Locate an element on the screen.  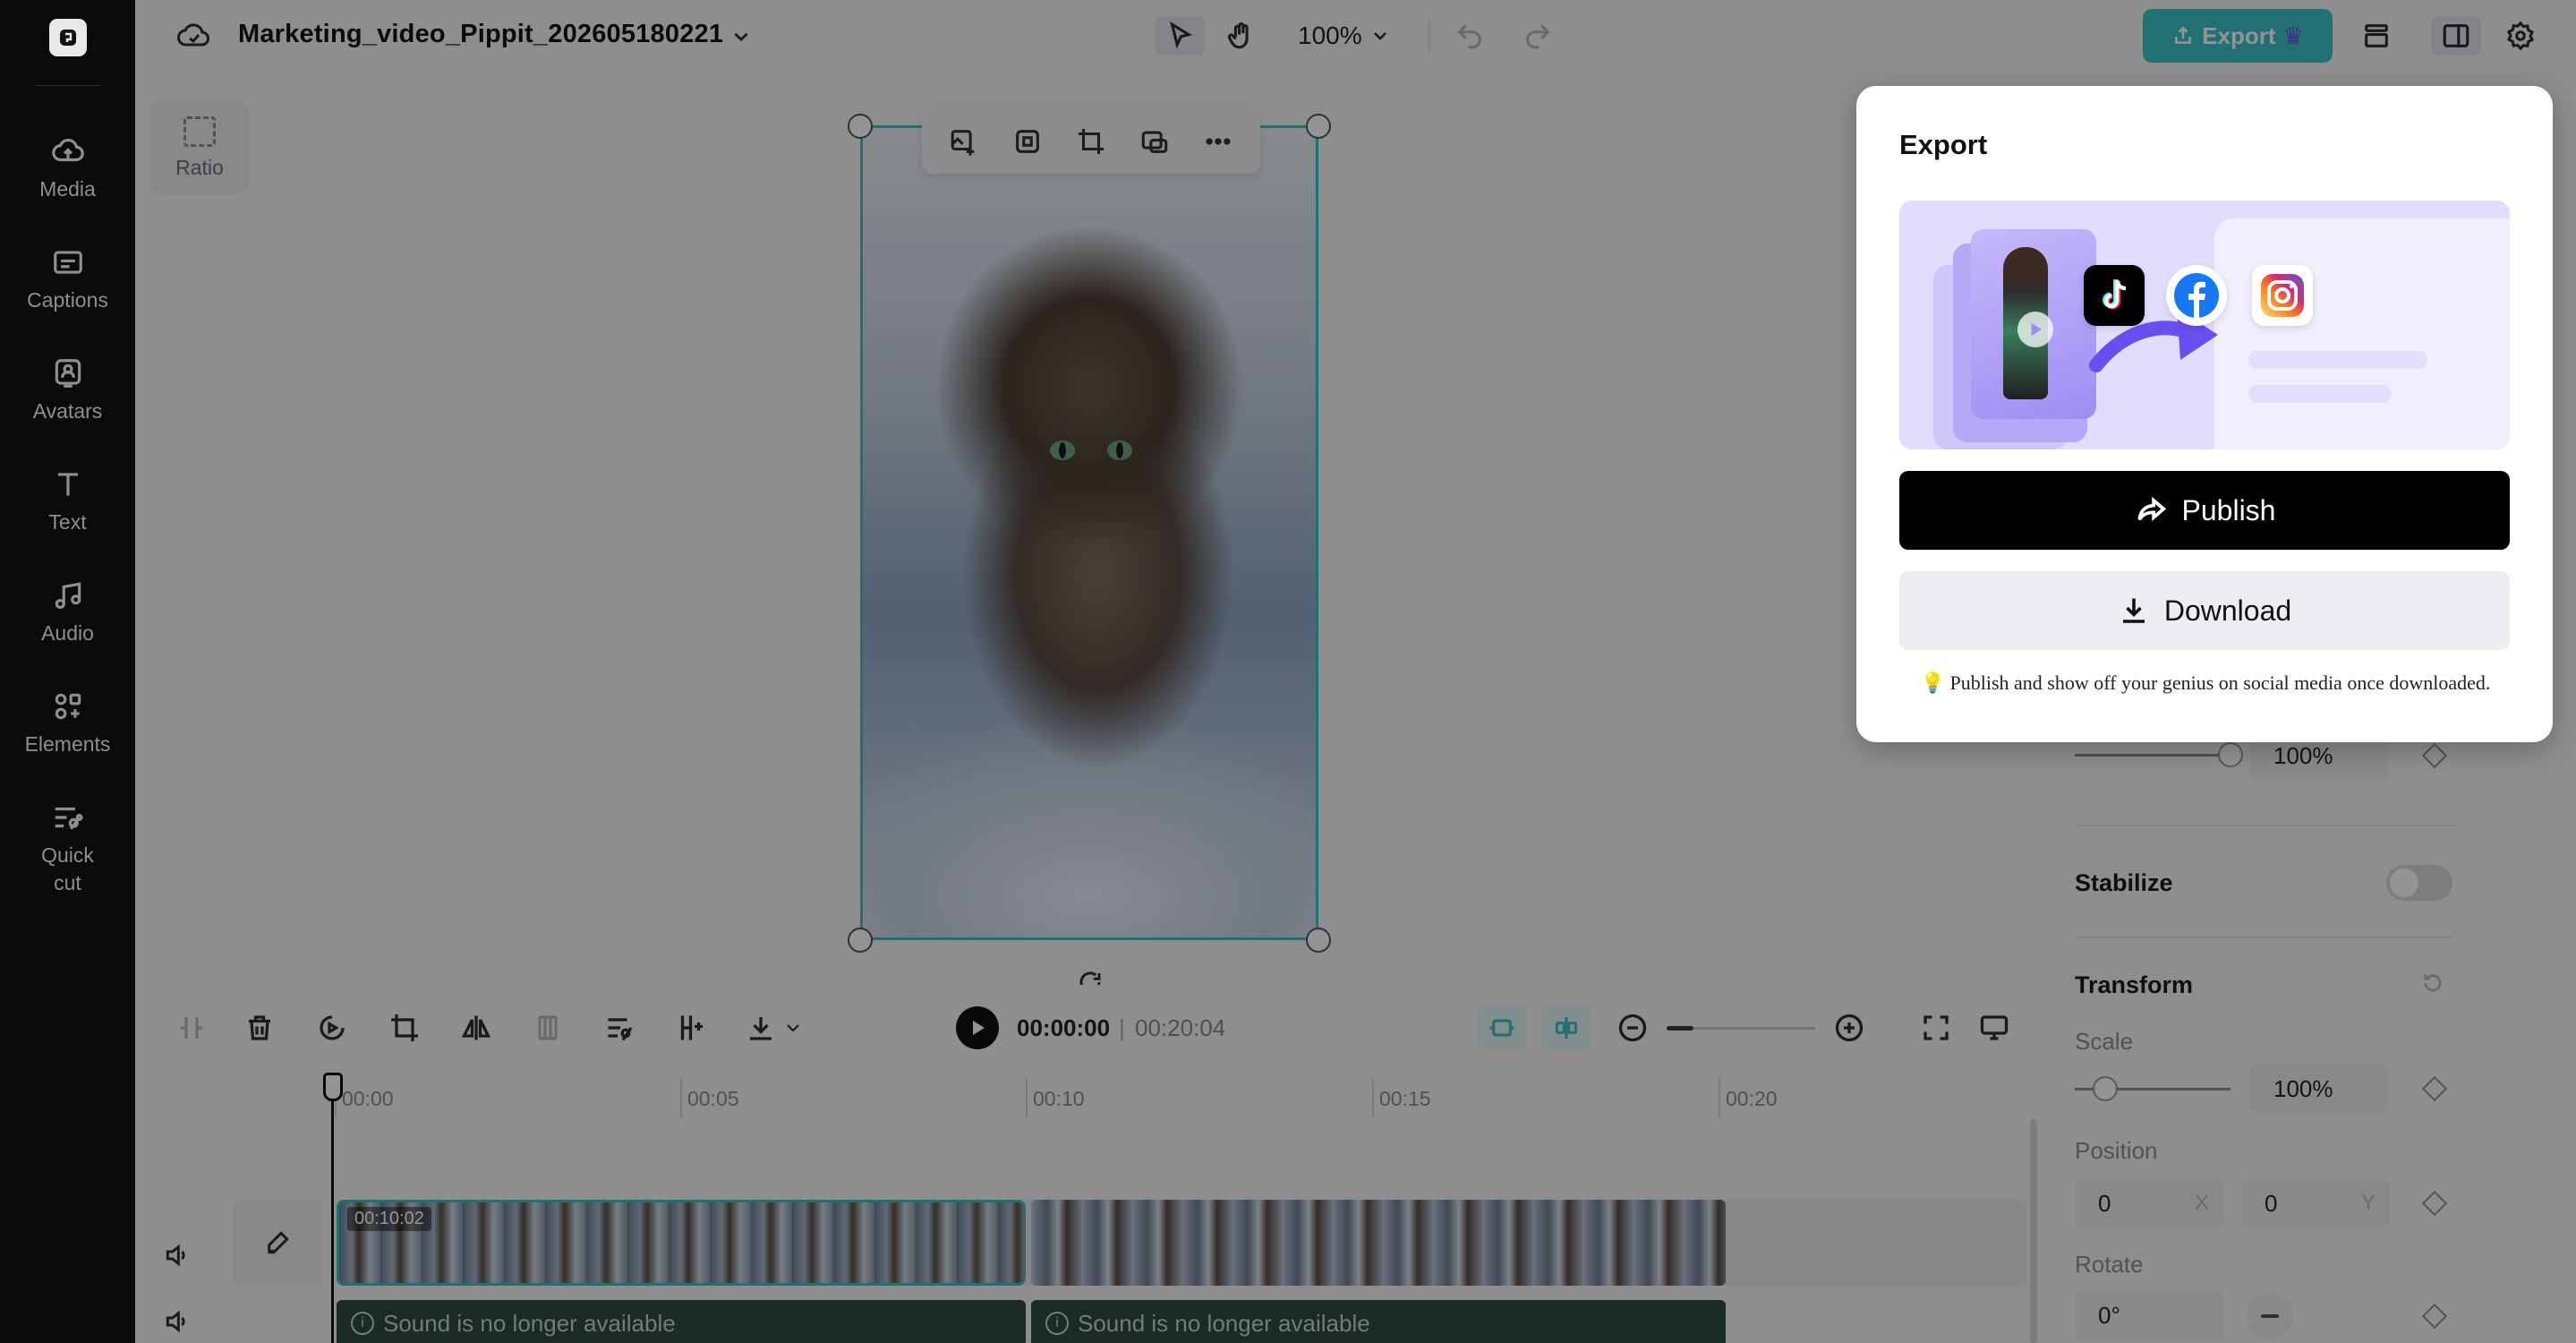
sidebar-item-label: Captions is located at coordinates (67, 300).